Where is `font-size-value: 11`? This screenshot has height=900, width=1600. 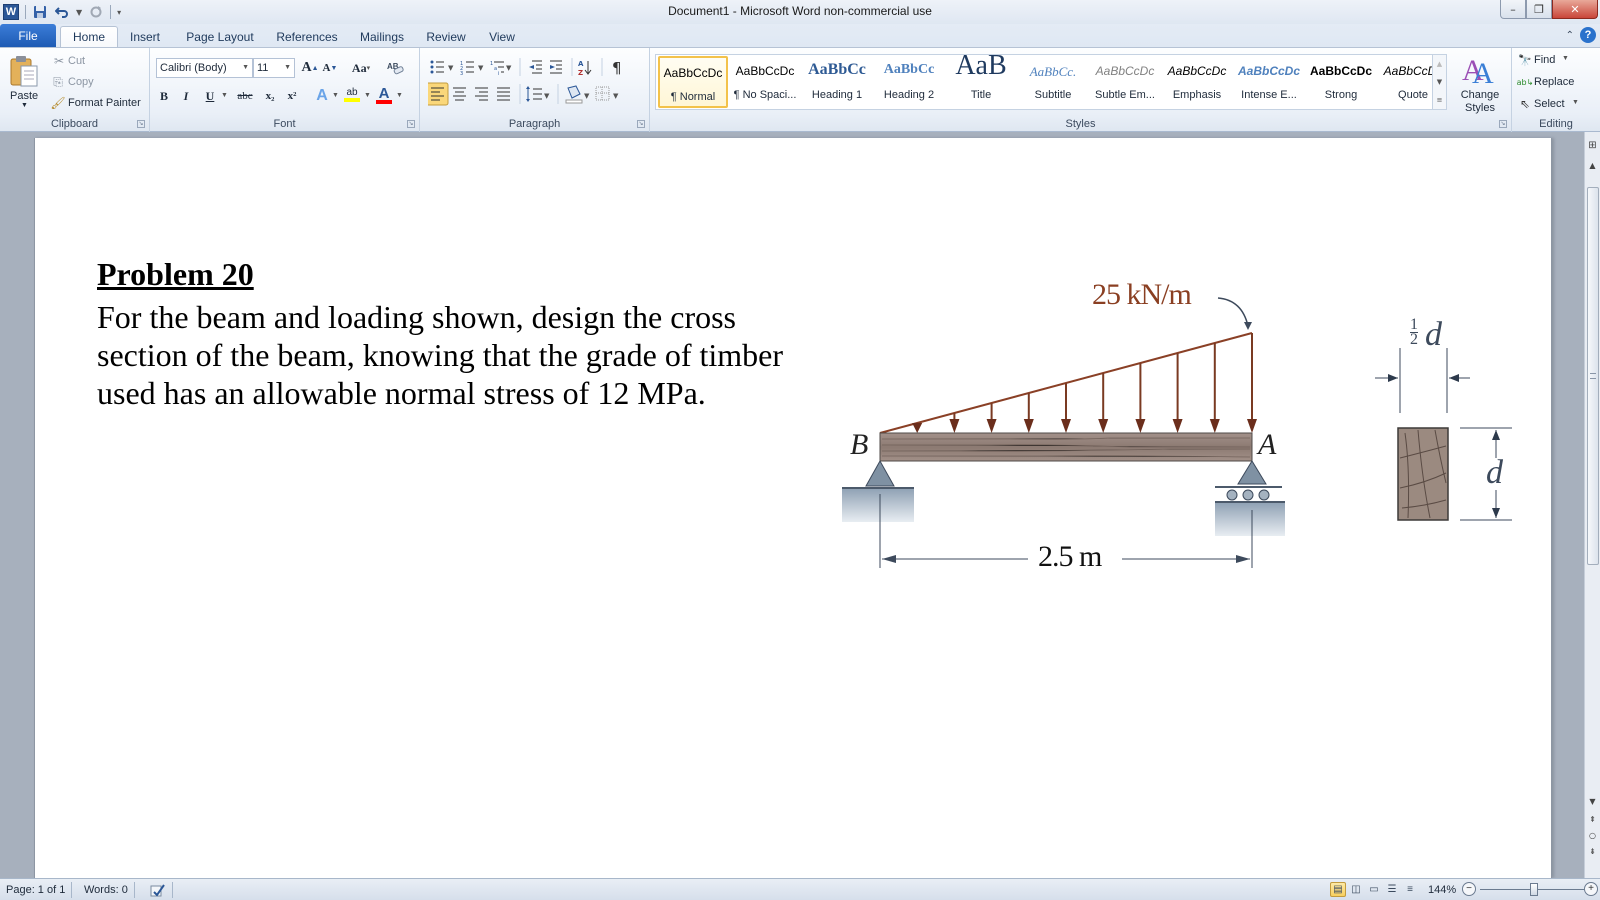
font-size-value: 11 is located at coordinates (263, 68).